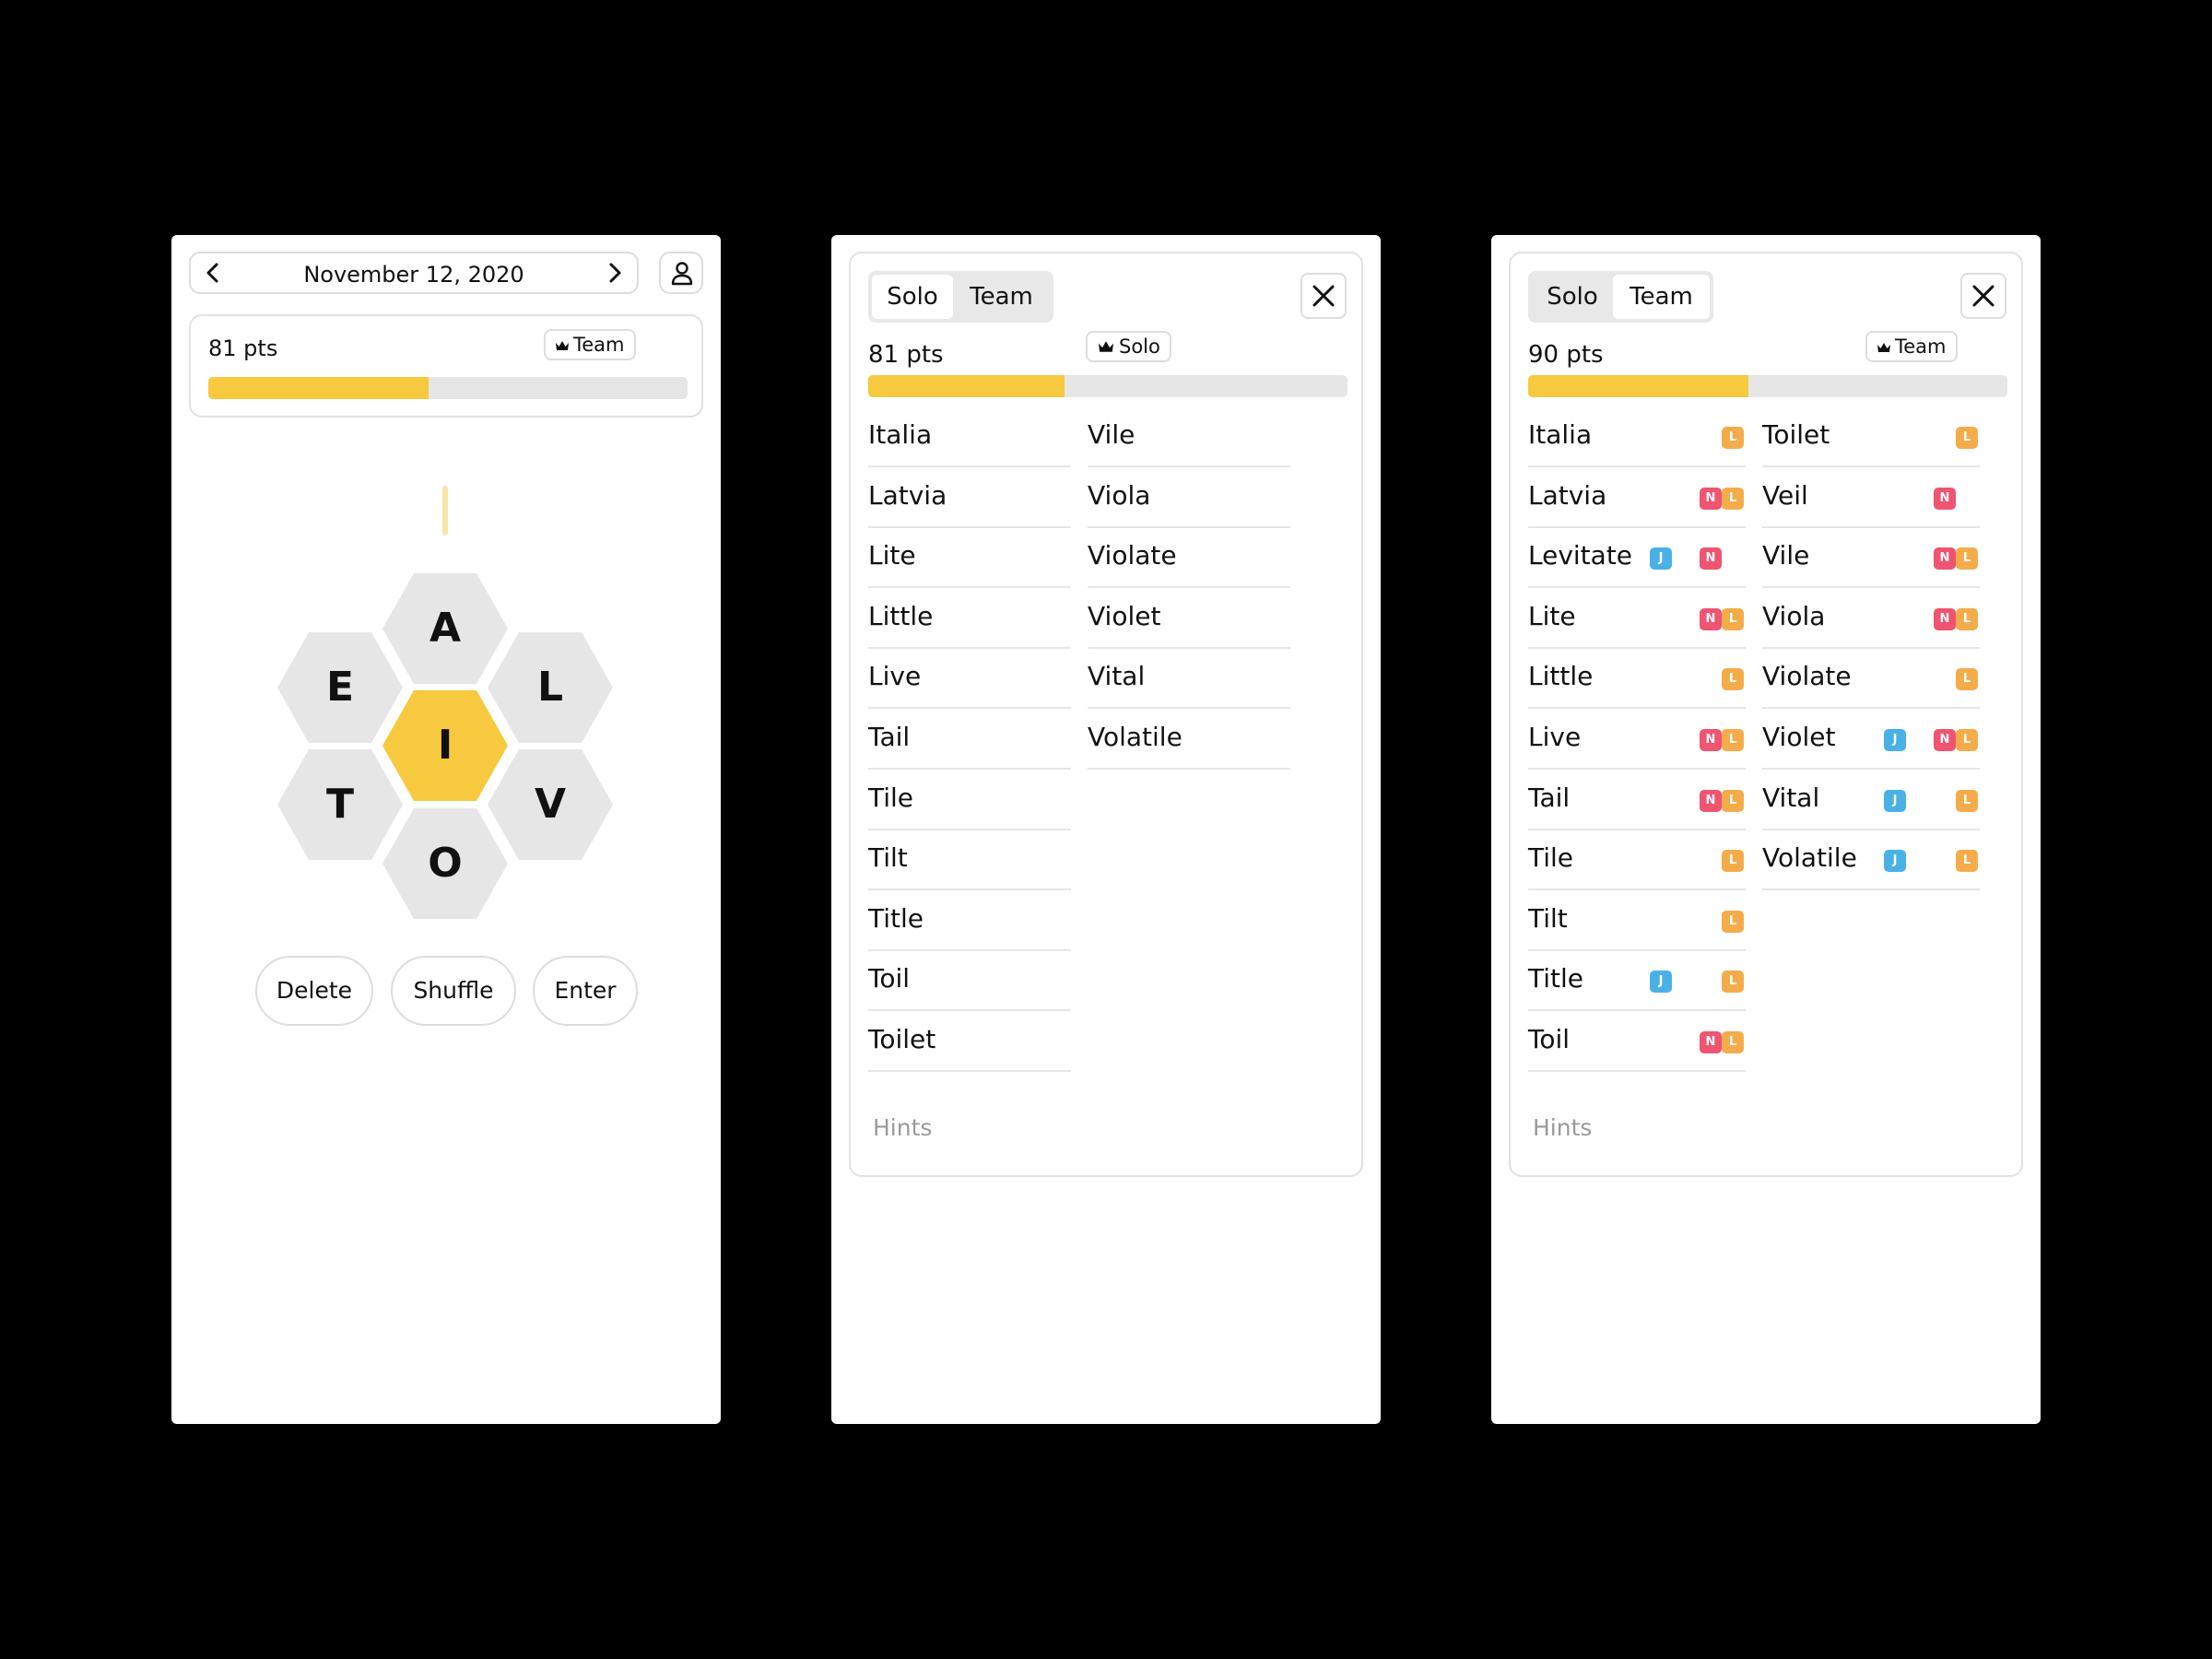  What do you see at coordinates (1871, 680) in the screenshot?
I see `word-row: Violate L` at bounding box center [1871, 680].